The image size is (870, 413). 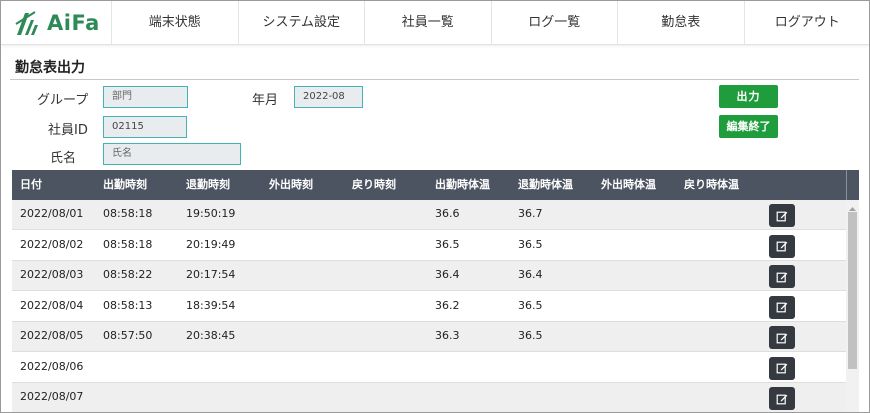 I want to click on nav-logout: ログアウト, so click(x=806, y=23).